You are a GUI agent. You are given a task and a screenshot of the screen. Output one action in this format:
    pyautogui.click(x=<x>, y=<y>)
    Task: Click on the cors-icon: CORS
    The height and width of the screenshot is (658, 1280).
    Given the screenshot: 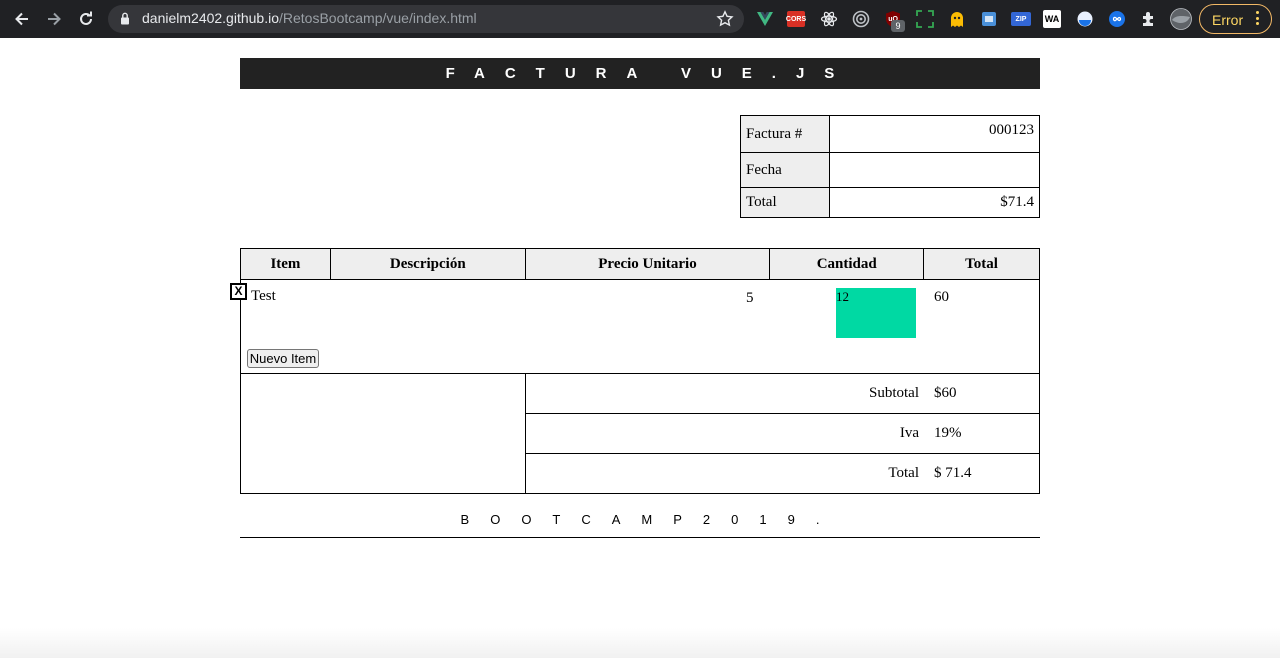 What is the action you would take?
    pyautogui.click(x=796, y=19)
    